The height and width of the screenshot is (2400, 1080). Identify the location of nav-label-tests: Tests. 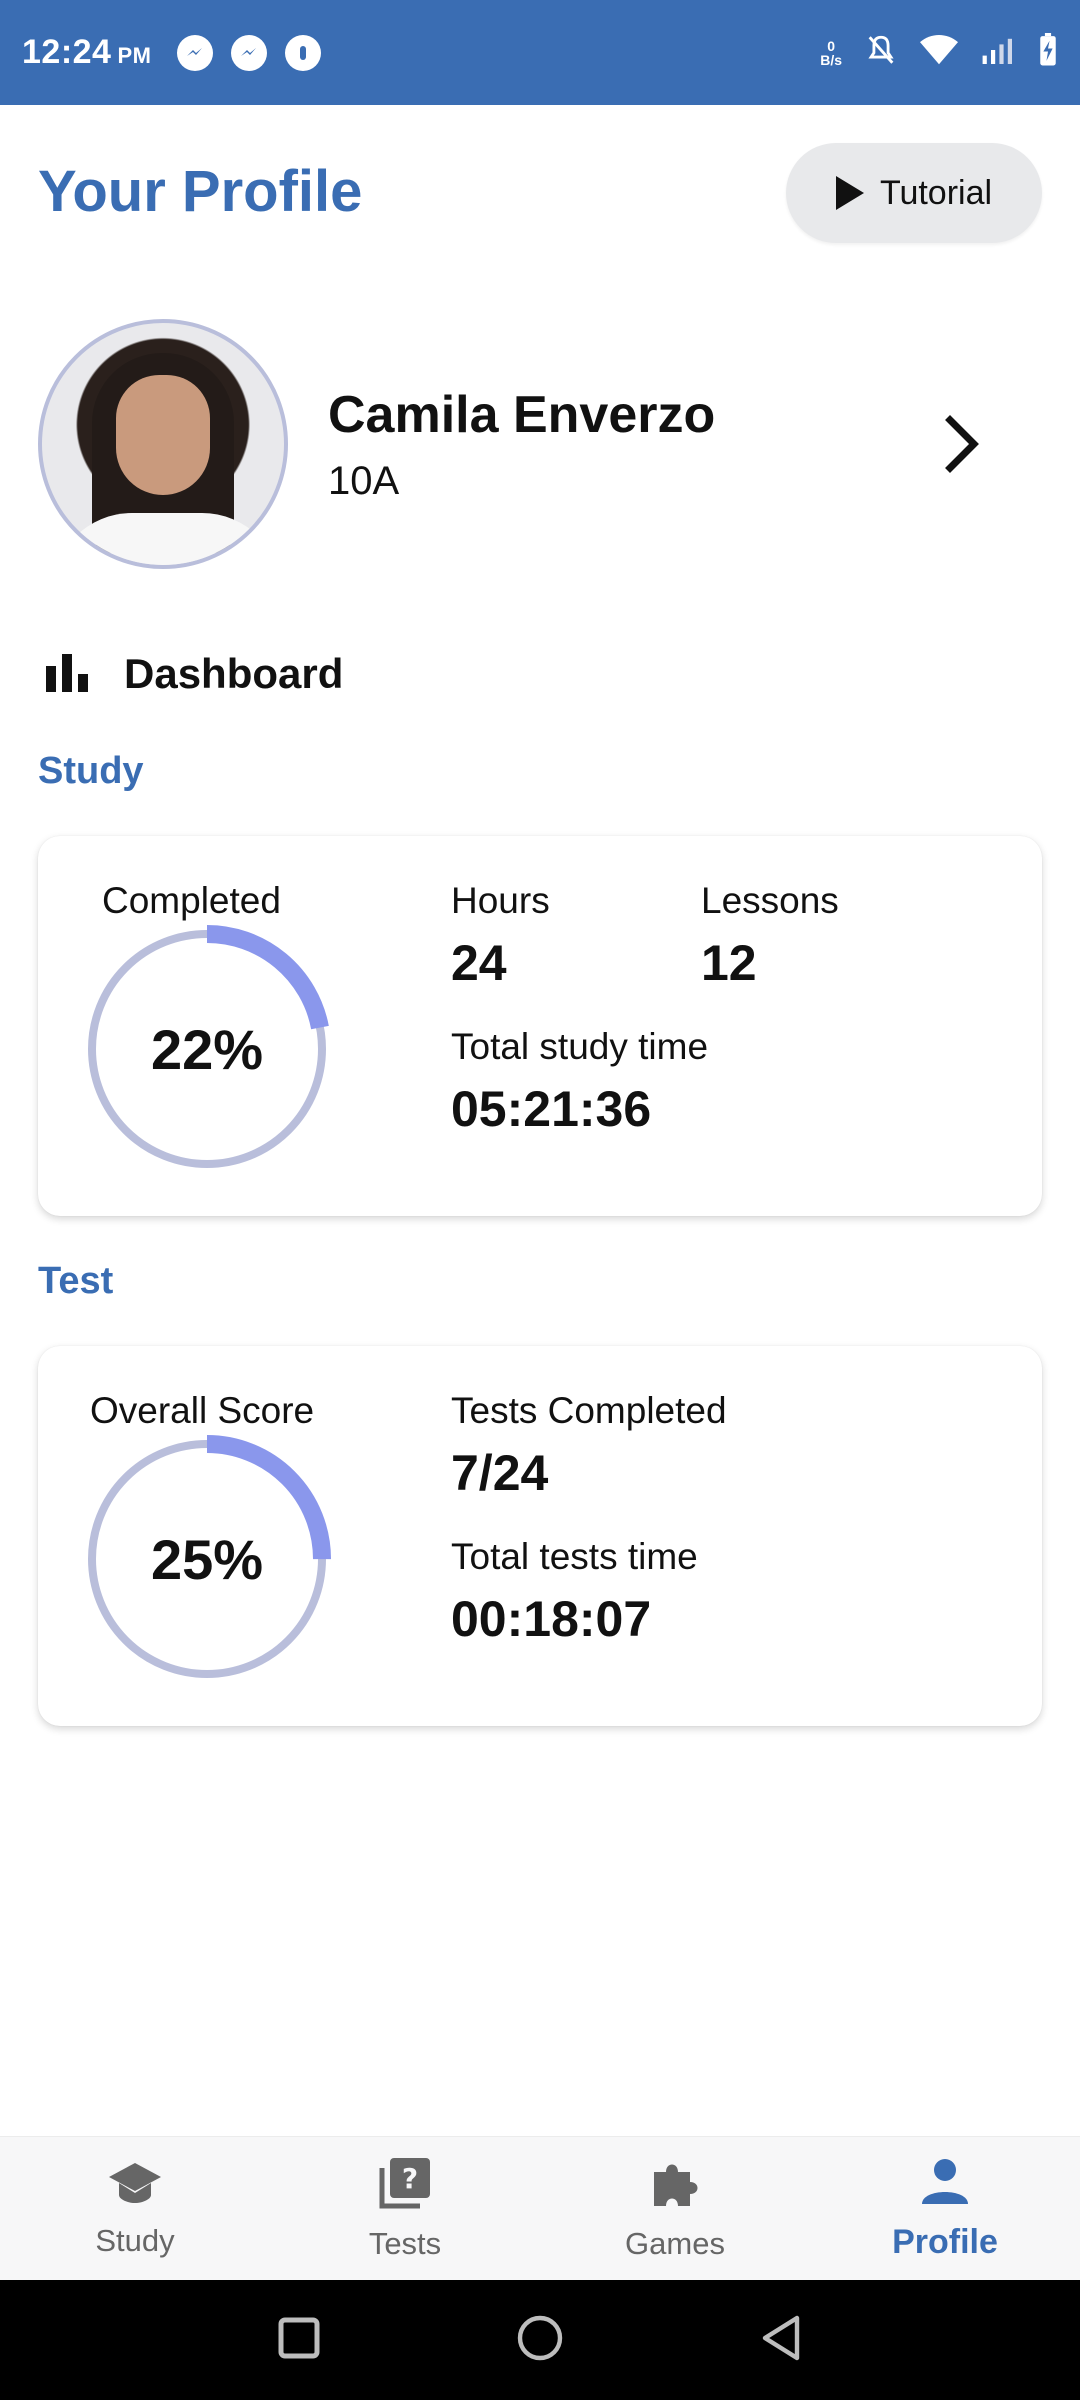
(405, 2243).